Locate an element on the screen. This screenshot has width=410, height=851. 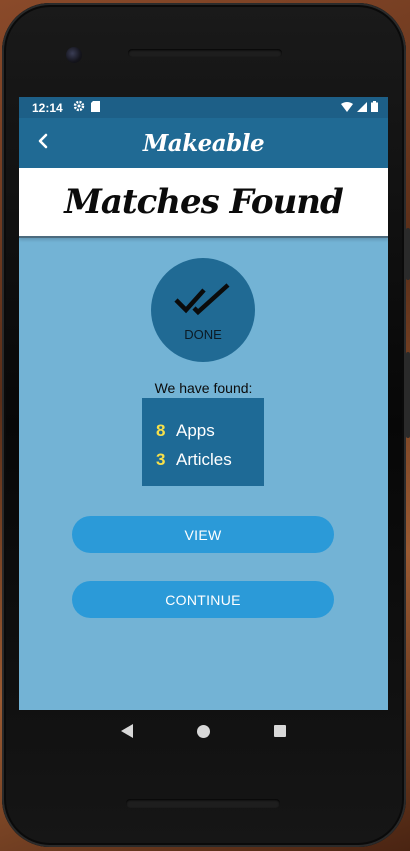
app-title: Makeable is located at coordinates (203, 143).